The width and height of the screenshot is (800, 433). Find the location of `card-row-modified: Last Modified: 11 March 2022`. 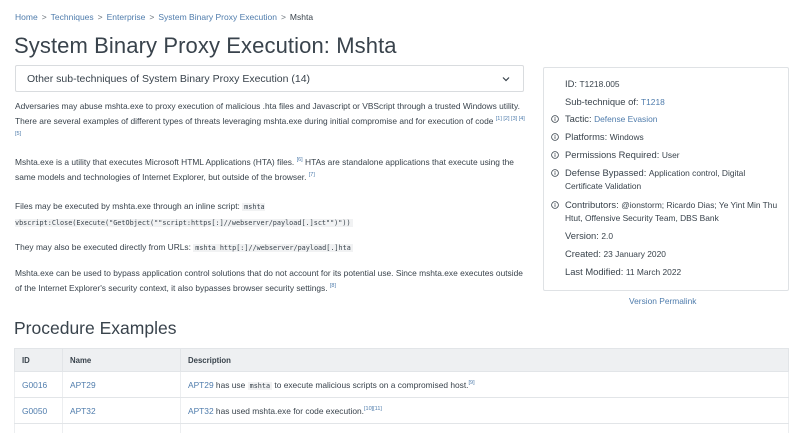

card-row-modified: Last Modified: 11 March 2022 is located at coordinates (672, 272).